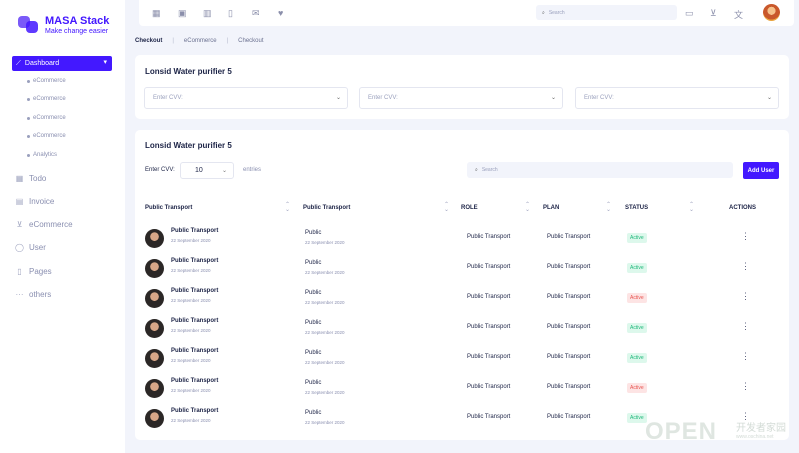 The image size is (799, 453). What do you see at coordinates (600, 170) in the screenshot?
I see `table-search-input: ⌕ Search` at bounding box center [600, 170].